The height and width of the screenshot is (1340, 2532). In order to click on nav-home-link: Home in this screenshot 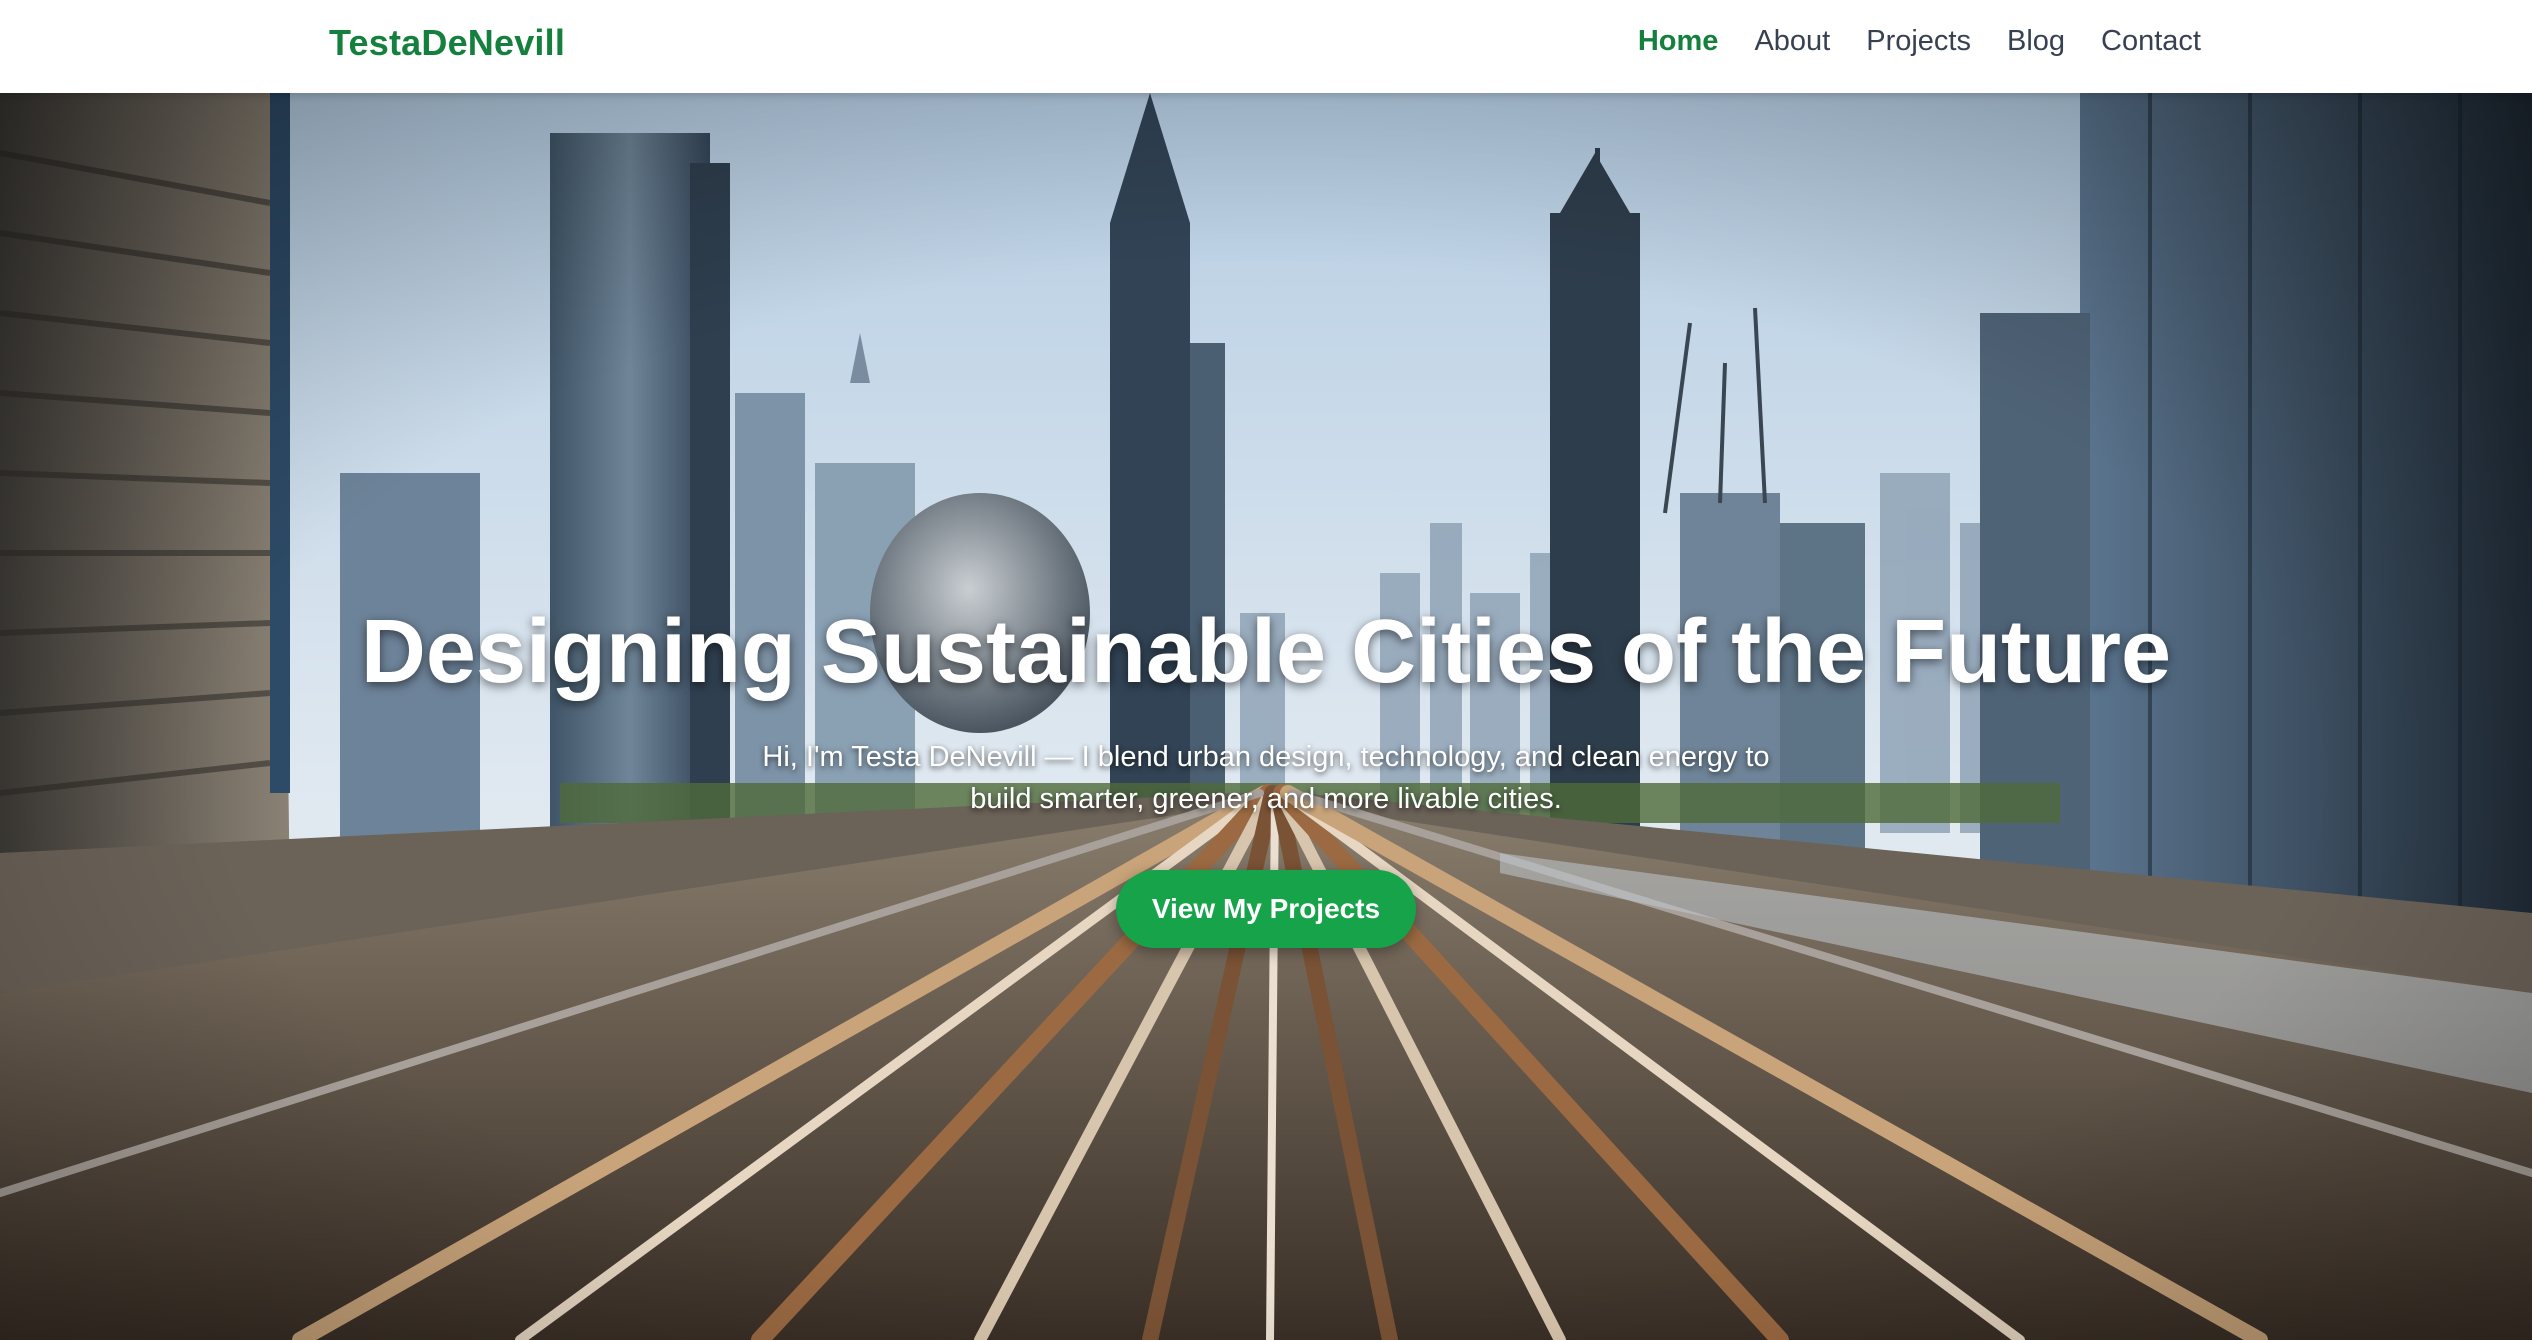, I will do `click(1678, 41)`.